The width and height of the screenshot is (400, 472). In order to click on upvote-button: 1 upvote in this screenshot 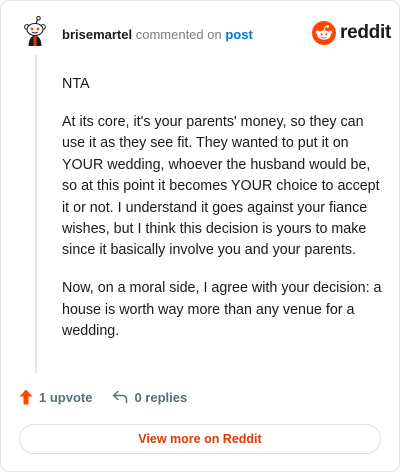, I will do `click(55, 397)`.